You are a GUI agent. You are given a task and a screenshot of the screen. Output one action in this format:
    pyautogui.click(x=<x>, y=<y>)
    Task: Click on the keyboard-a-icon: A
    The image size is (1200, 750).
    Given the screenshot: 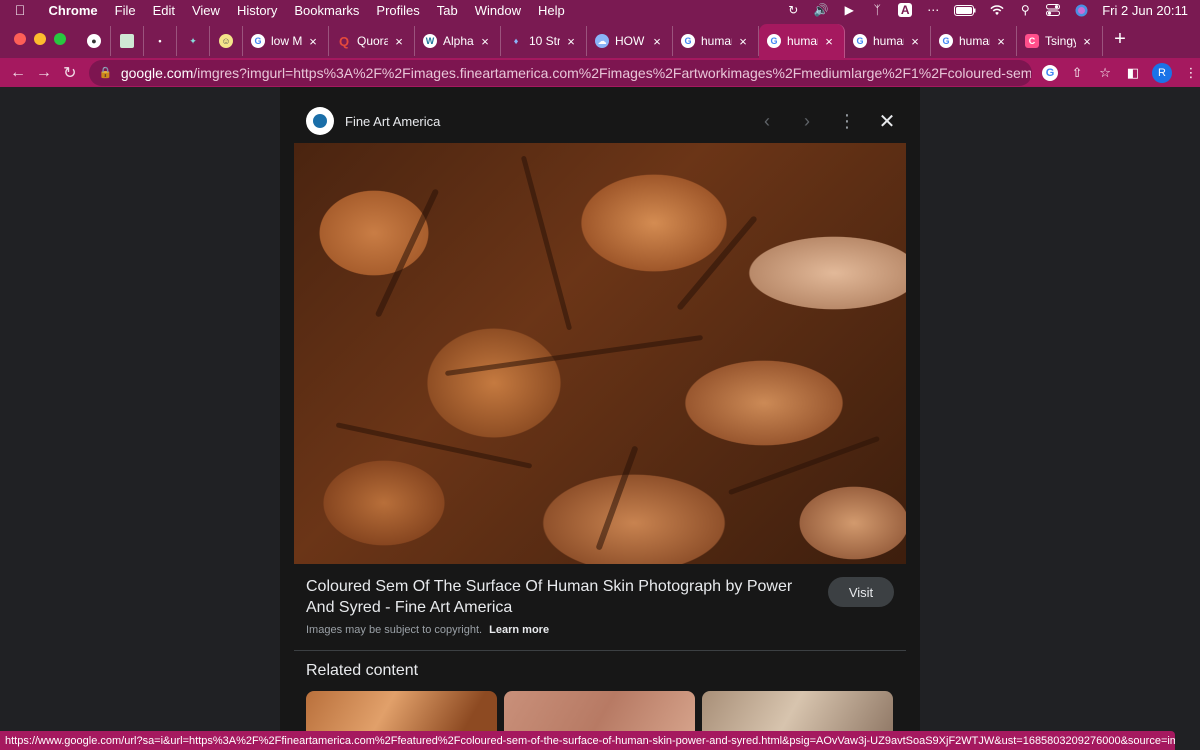 What is the action you would take?
    pyautogui.click(x=905, y=10)
    